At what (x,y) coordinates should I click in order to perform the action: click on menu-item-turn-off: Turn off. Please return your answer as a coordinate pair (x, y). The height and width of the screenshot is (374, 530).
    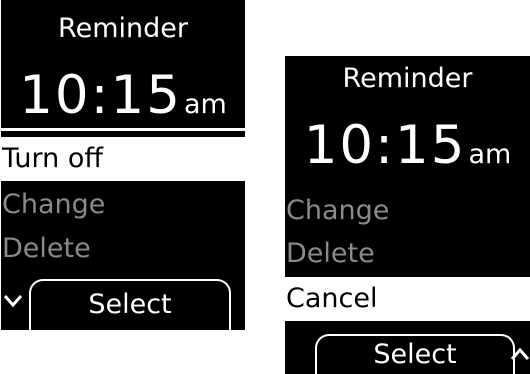
    Looking at the image, I should click on (123, 159).